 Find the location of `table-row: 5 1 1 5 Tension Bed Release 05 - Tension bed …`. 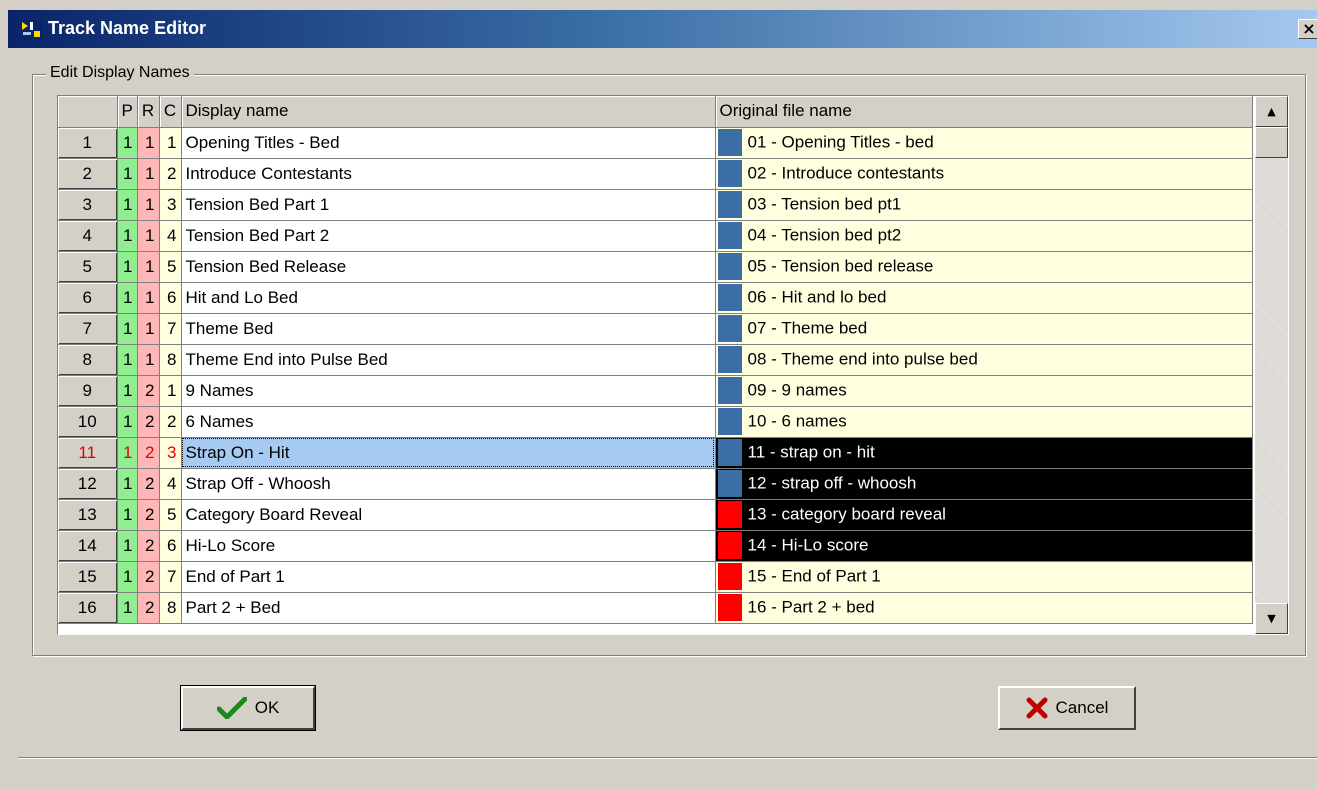

table-row: 5 1 1 5 Tension Bed Release 05 - Tension bed … is located at coordinates (655, 267).